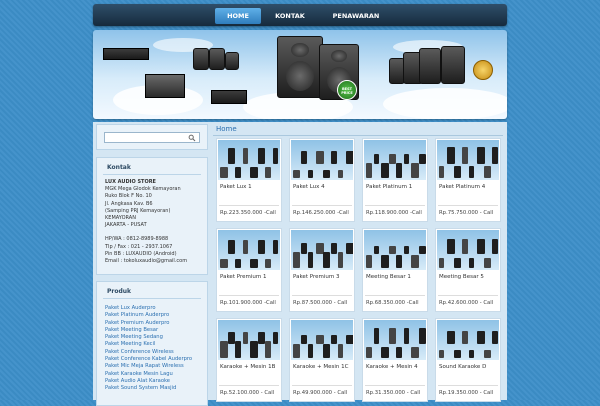 Image resolution: width=600 pixels, height=406 pixels. I want to click on product-name: Paket Premium 3, so click(316, 277).